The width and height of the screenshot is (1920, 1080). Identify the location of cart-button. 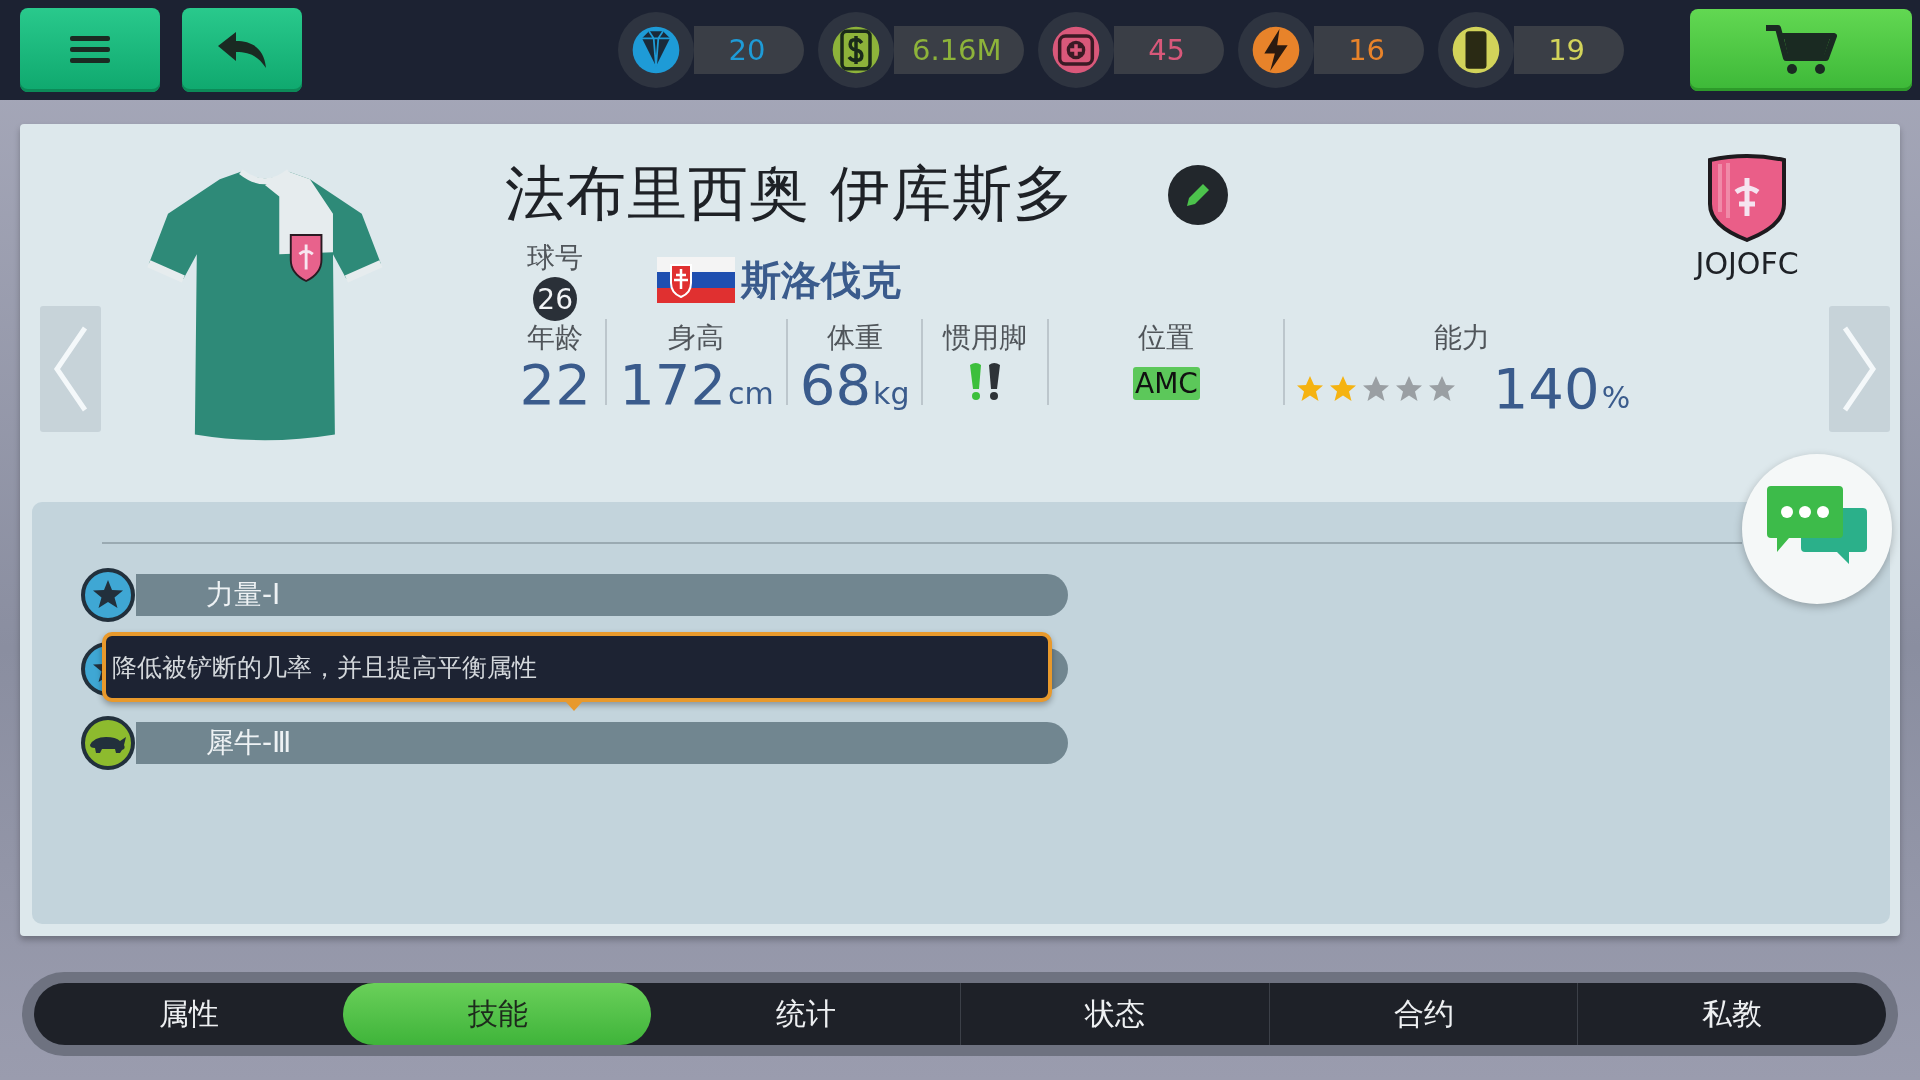
(1801, 50).